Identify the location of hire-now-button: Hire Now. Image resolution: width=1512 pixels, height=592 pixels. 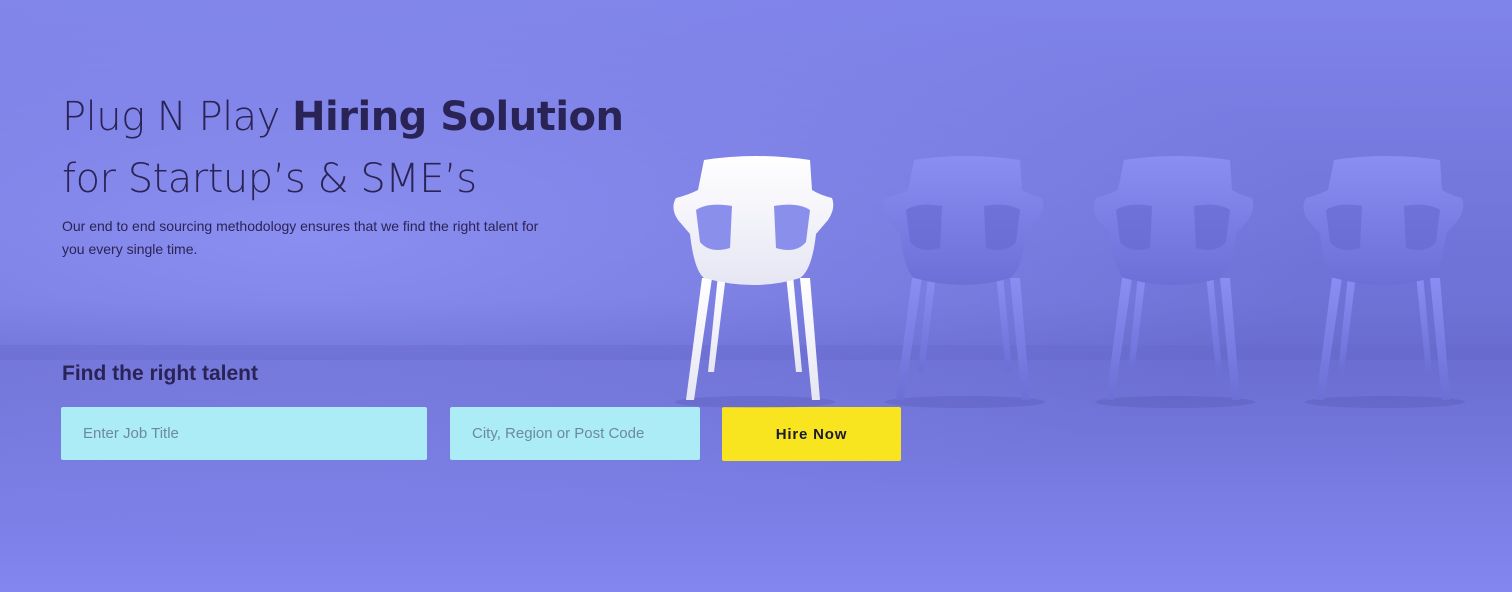
(811, 434).